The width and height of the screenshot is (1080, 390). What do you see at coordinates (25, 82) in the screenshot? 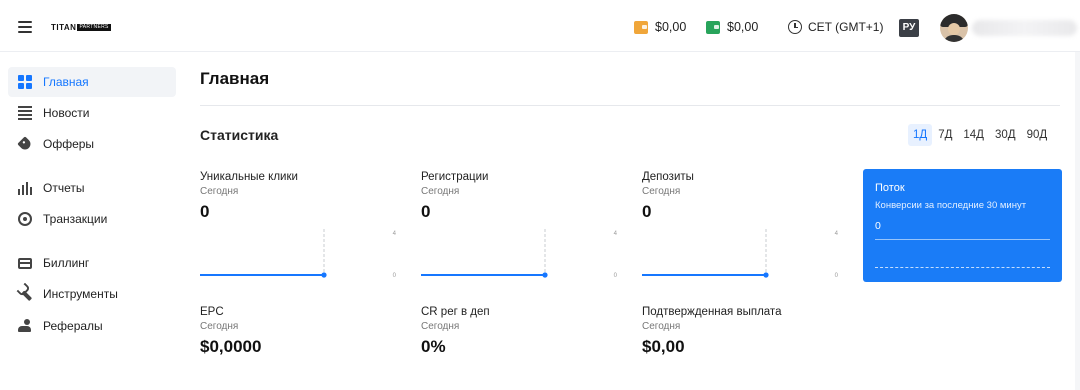
I see `dashboard-icon` at bounding box center [25, 82].